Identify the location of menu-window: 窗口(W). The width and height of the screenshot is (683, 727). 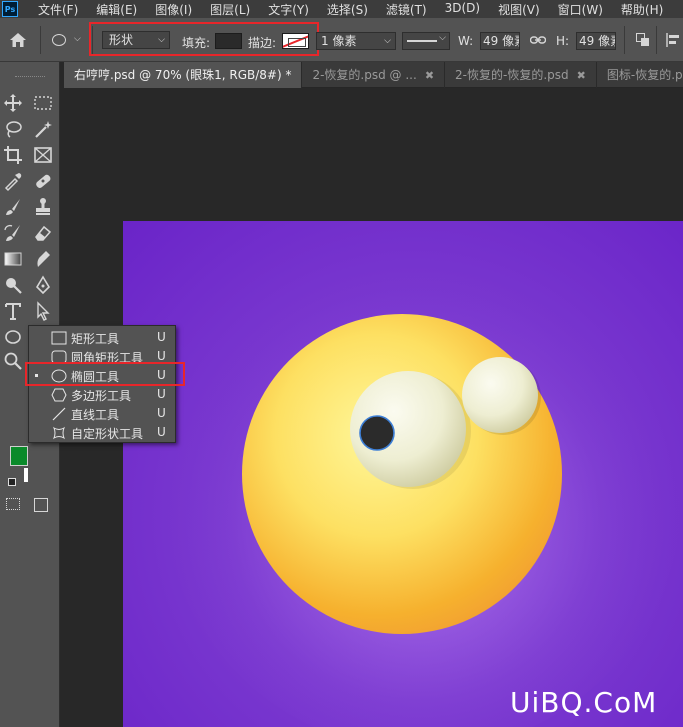
(580, 9).